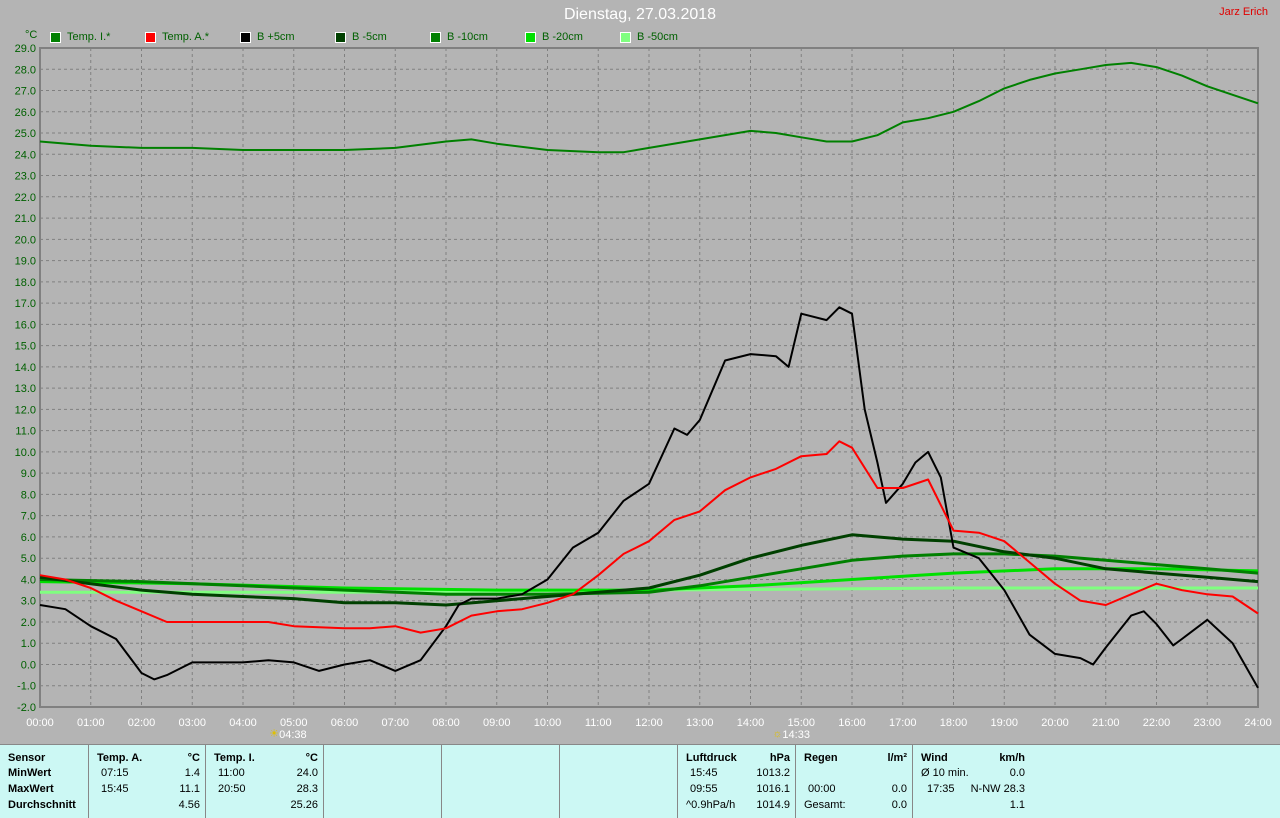 The image size is (1280, 818). Describe the element at coordinates (345, 723) in the screenshot. I see `x-tick-label: 06:00` at that location.